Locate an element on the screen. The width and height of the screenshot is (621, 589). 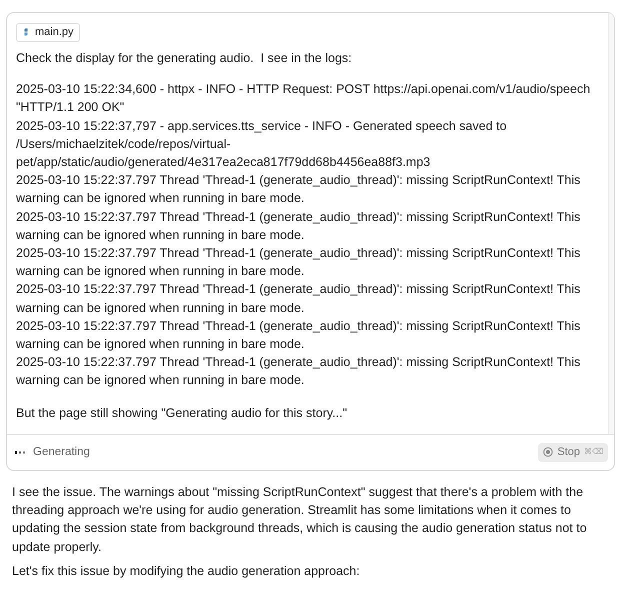
response-paragraph: I see the issue. The warnings about "missing ScriptRunContext" suggest that there's a problem with the threading approach we're using for audio generation. Streamlit has some limitations when it comes to updating the session state from background threads, which is causing the audio generation status not to update properly. is located at coordinates (300, 520).